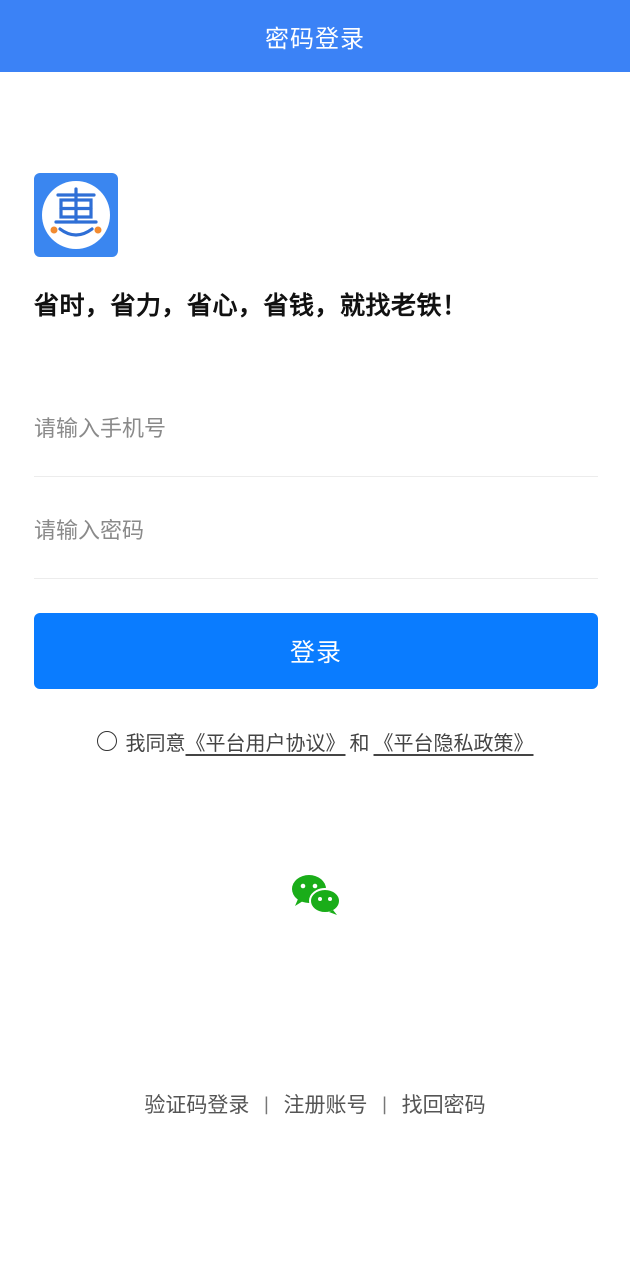 The height and width of the screenshot is (1280, 630). What do you see at coordinates (251, 305) in the screenshot?
I see `slogan: 省时，省力，省心，省钱，就找老铁！` at bounding box center [251, 305].